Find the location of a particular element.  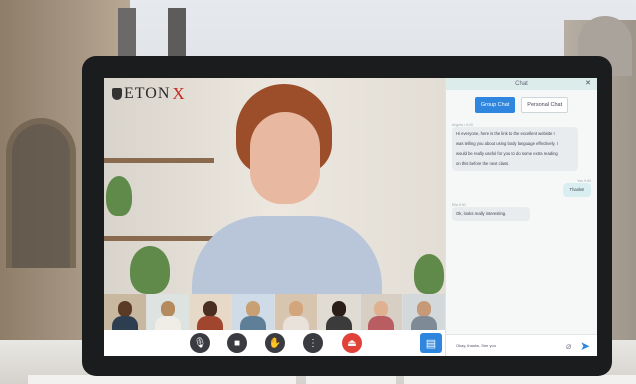

chat-toggle-button: ▤ is located at coordinates (431, 343).